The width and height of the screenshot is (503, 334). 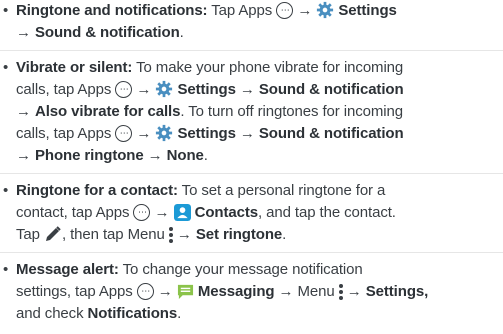 I want to click on item-title: Vibrate or silent:, so click(x=74, y=67).